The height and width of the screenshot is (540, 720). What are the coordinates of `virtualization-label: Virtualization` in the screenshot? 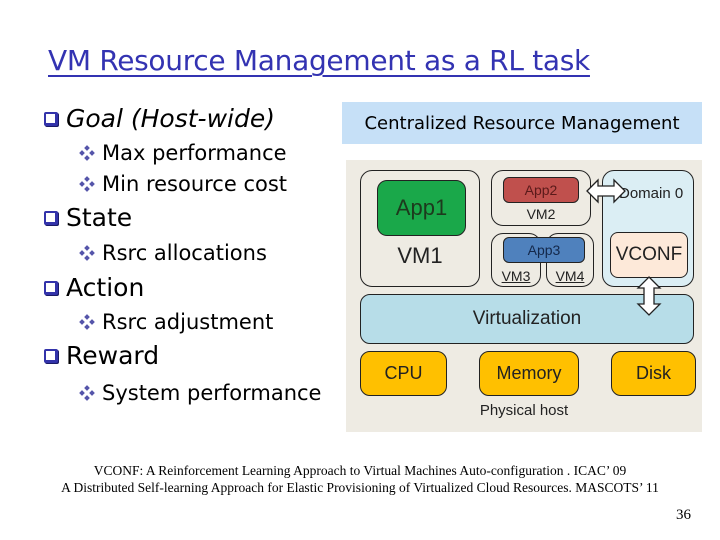 It's located at (527, 318).